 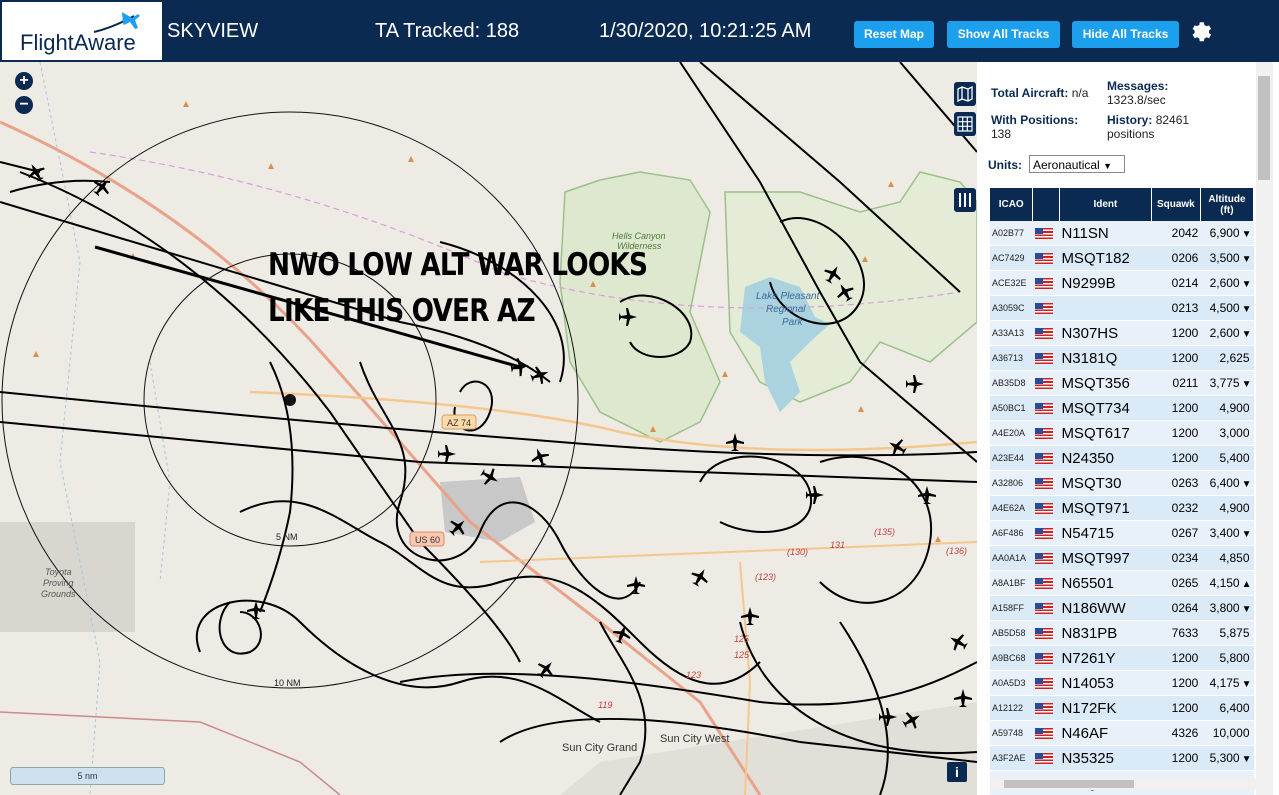 I want to click on icao-cell: A158FF, so click(x=1011, y=608).